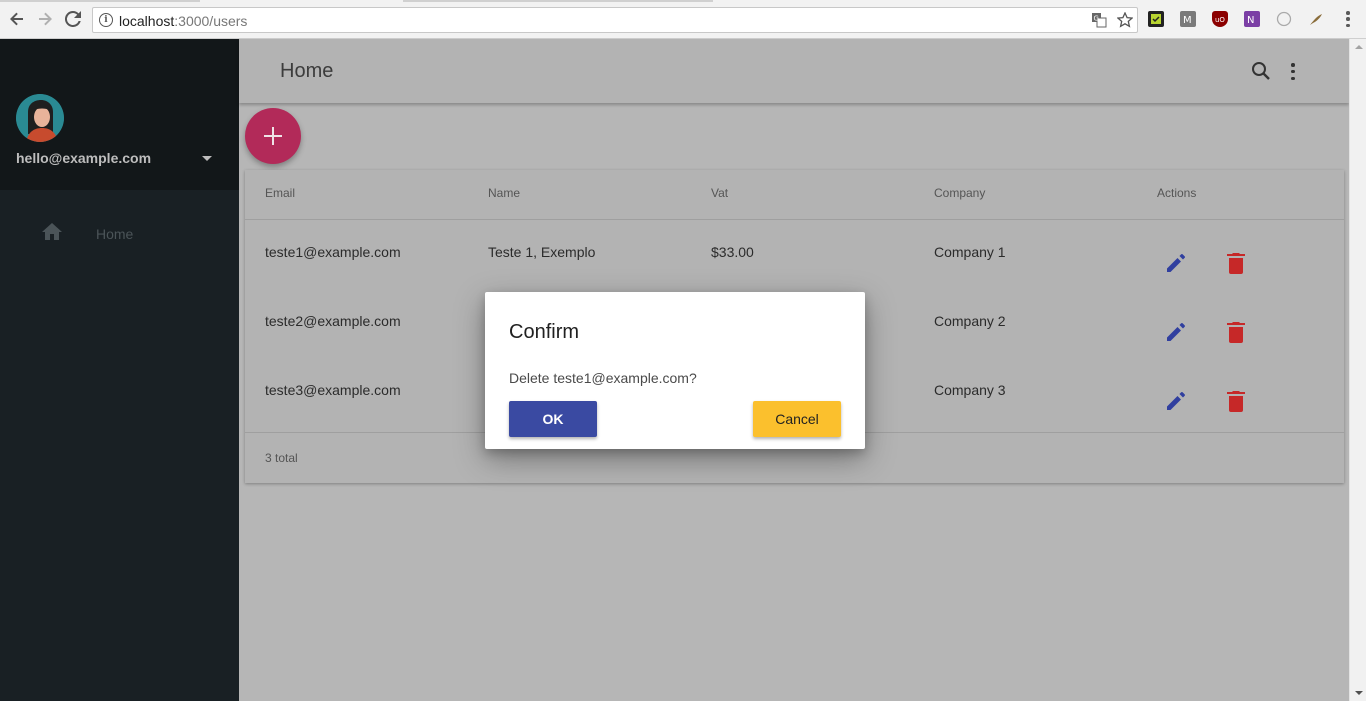  I want to click on svg-text: uO, so click(1220, 20).